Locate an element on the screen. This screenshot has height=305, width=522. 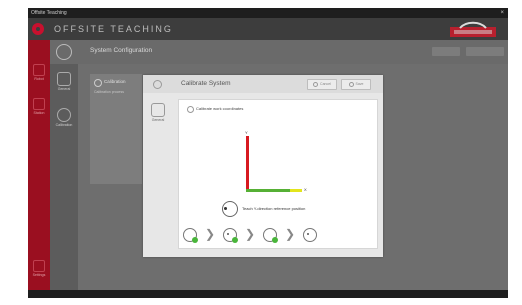
app-header: OFFSITE TEACHING is located at coordinates (268, 29).